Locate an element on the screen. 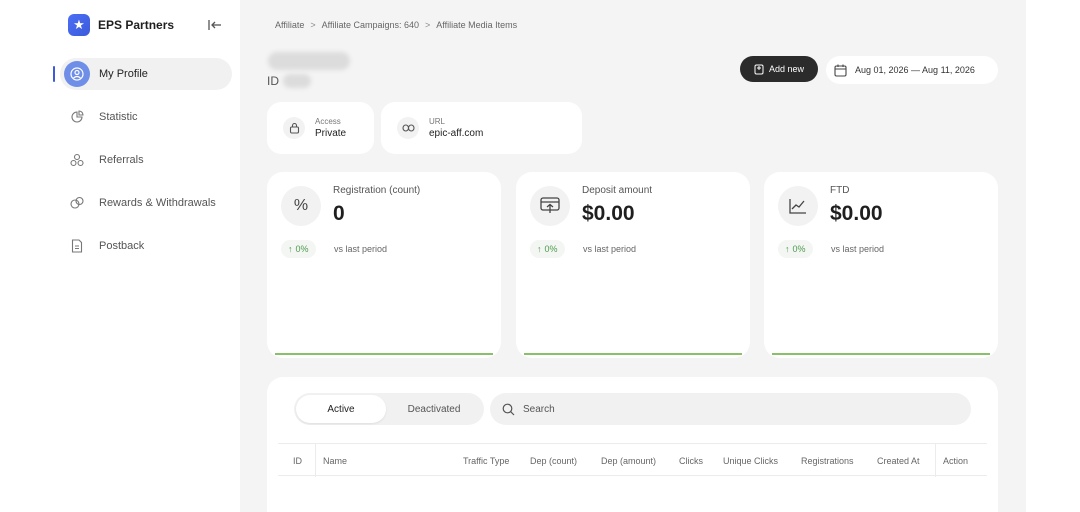 This screenshot has height=512, width=1080. status-tabs: Active Deactivated is located at coordinates (389, 409).